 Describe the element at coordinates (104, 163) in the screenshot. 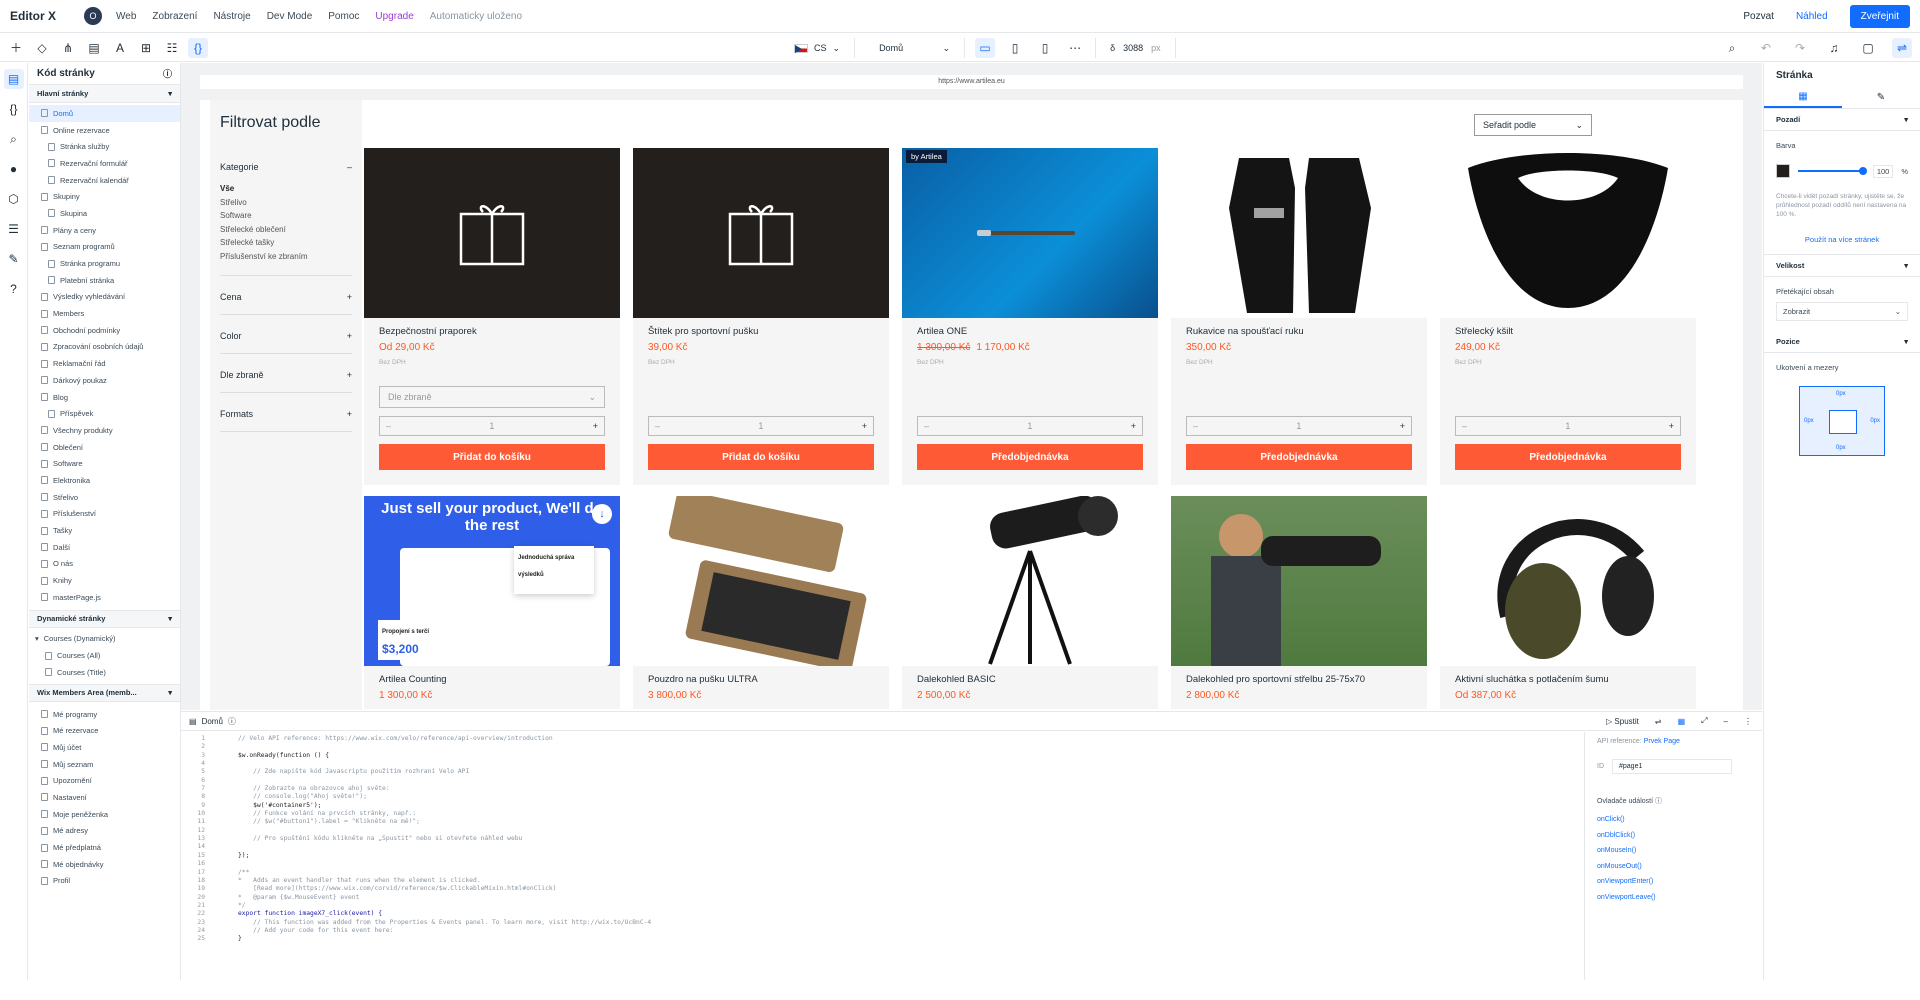

I see `sidebar-page-item: Rezervační formulář` at that location.